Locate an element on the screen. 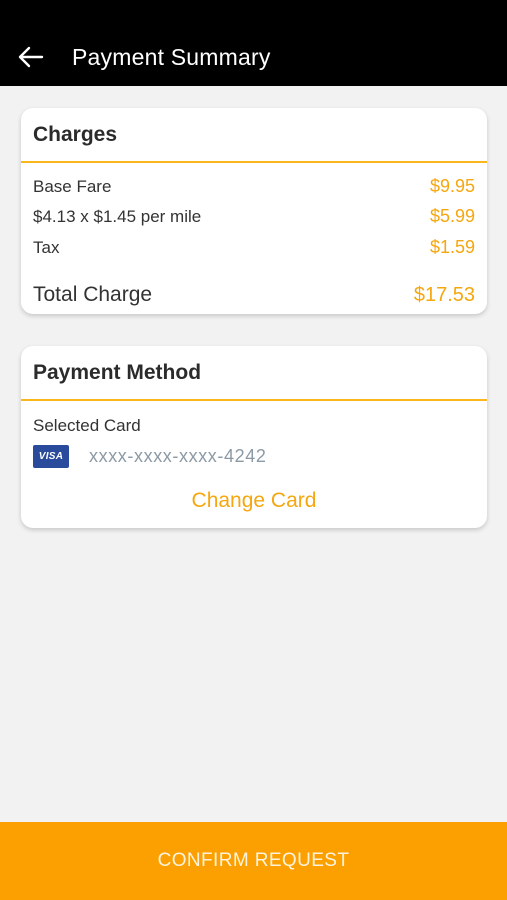 The image size is (507, 900). charge-label: Tax is located at coordinates (46, 247).